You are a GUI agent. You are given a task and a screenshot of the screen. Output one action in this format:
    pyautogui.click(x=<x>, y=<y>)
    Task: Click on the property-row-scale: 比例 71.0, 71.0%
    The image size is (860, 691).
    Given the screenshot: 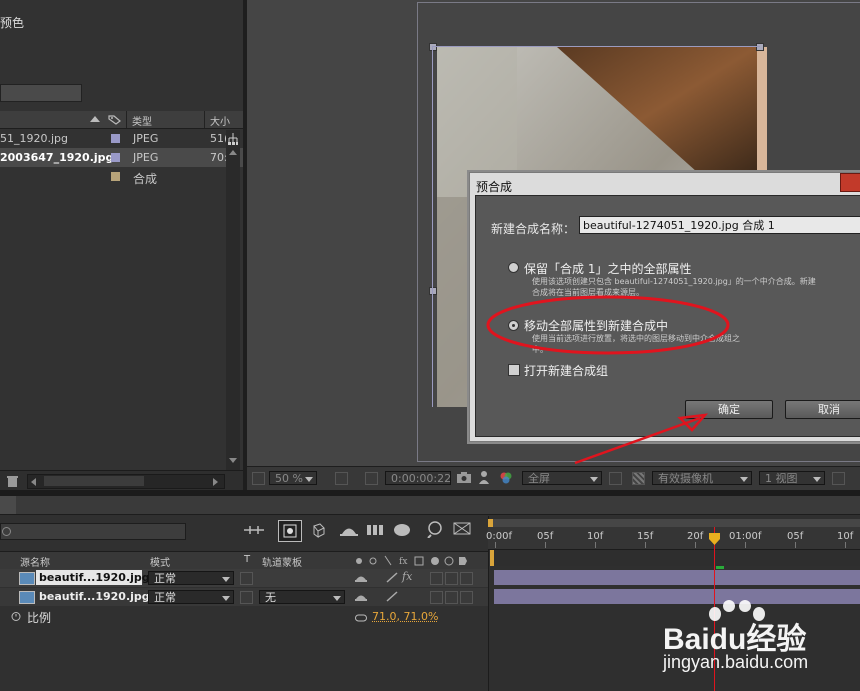 What is the action you would take?
    pyautogui.click(x=244, y=616)
    